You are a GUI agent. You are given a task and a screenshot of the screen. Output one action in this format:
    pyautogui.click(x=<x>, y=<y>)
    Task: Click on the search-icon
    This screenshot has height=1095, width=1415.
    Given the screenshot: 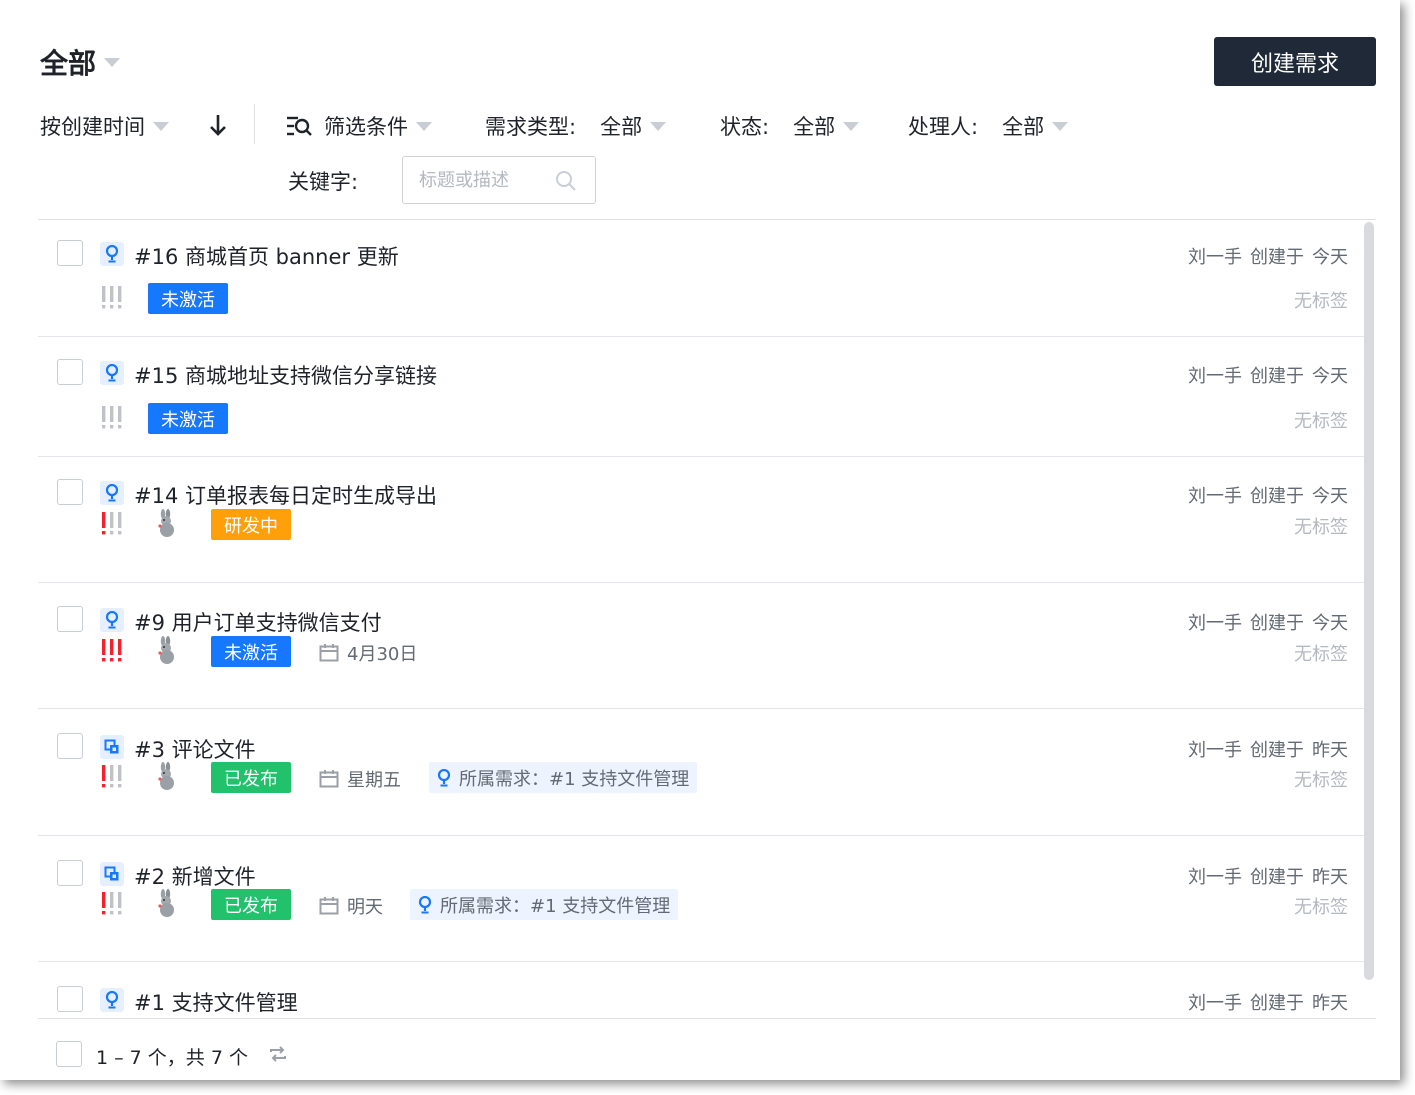 What is the action you would take?
    pyautogui.click(x=566, y=181)
    